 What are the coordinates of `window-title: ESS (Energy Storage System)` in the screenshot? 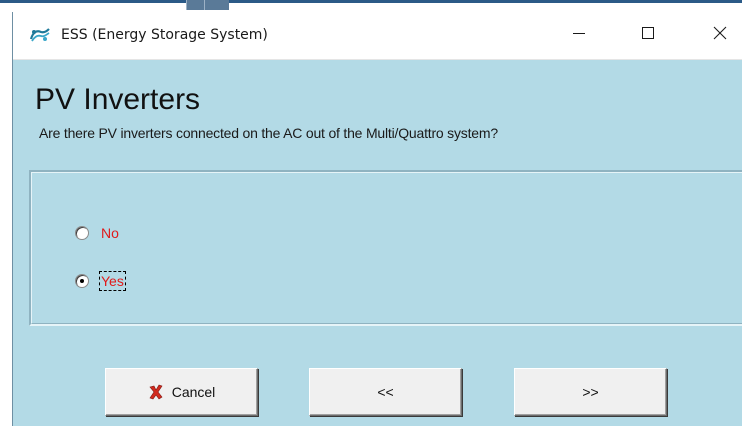 It's located at (164, 35).